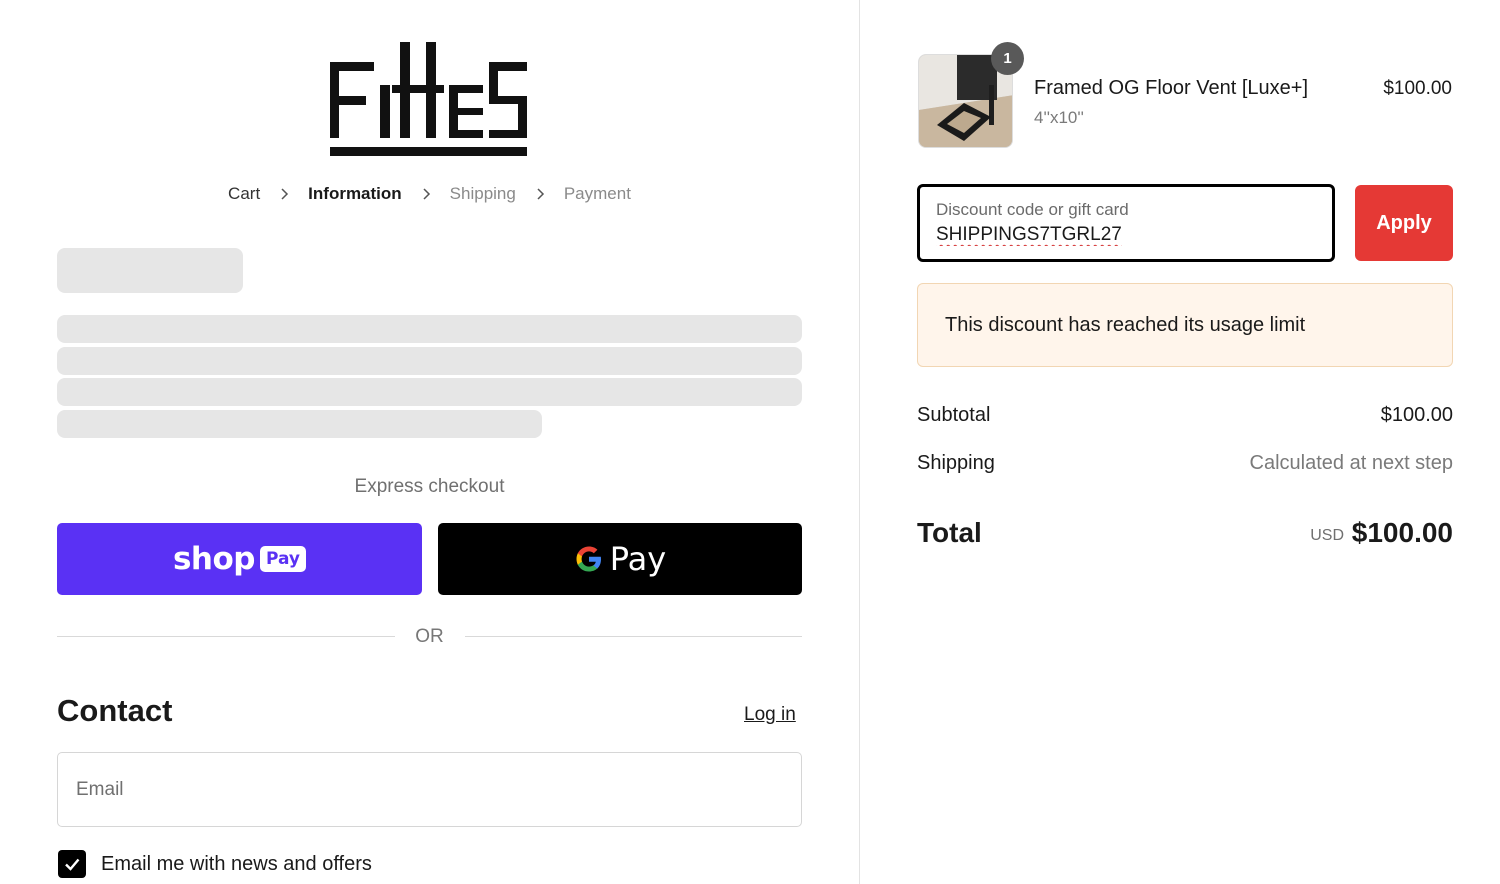 This screenshot has width=1500, height=884. I want to click on shipping-value: Calculated at next step, so click(1351, 463).